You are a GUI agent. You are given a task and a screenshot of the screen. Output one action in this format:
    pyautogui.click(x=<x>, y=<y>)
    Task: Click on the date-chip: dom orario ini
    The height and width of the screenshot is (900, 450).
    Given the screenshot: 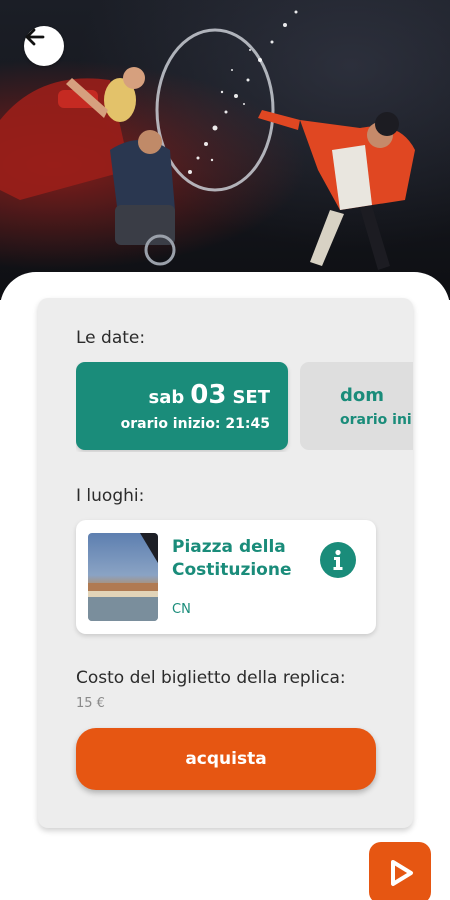 What is the action you would take?
    pyautogui.click(x=356, y=406)
    